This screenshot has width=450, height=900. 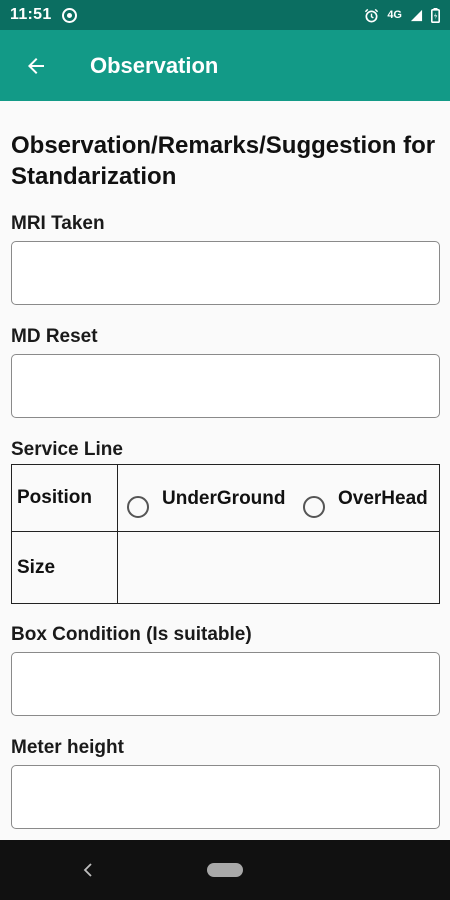 I want to click on nav-back-button, so click(x=88, y=870).